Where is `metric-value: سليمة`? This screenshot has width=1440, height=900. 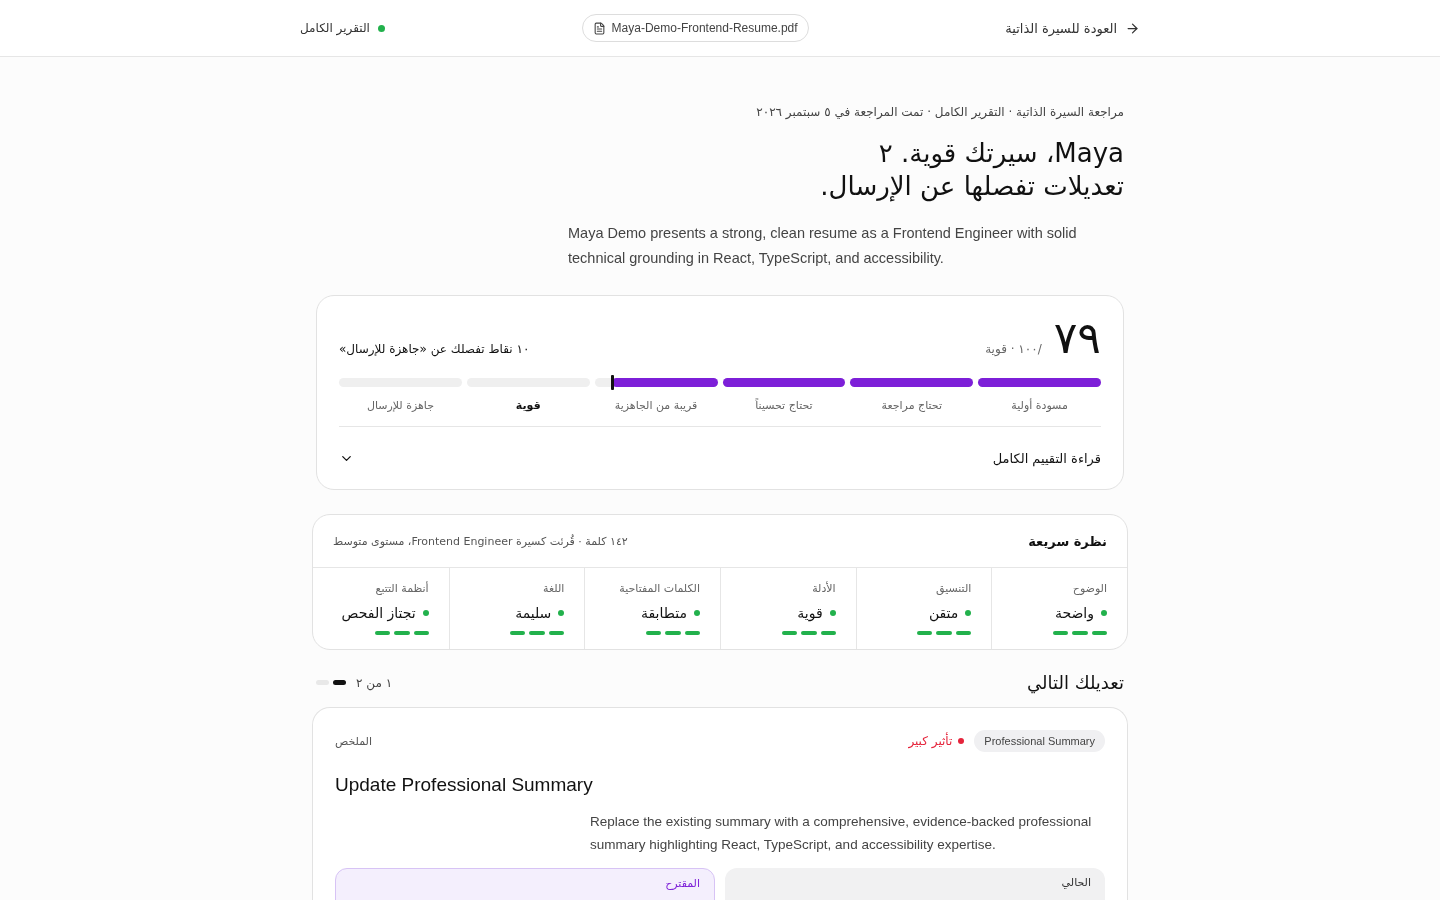
metric-value: سليمة is located at coordinates (533, 613).